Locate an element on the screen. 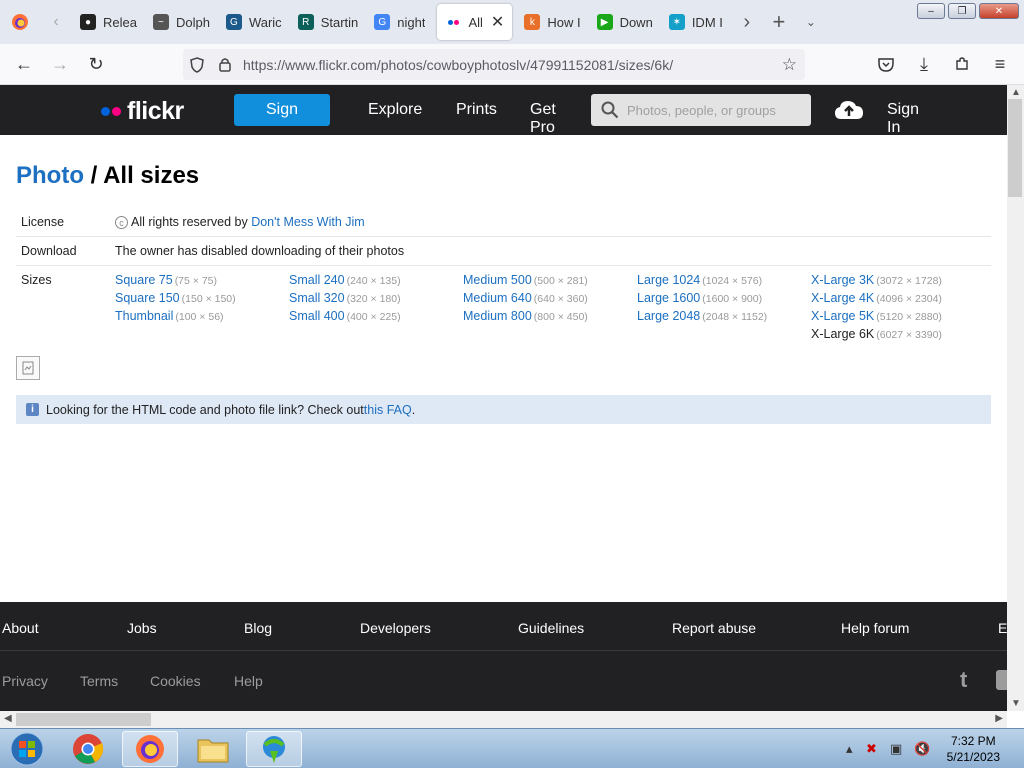 This screenshot has width=1024, height=768. flickr-logo: flickr is located at coordinates (142, 111).